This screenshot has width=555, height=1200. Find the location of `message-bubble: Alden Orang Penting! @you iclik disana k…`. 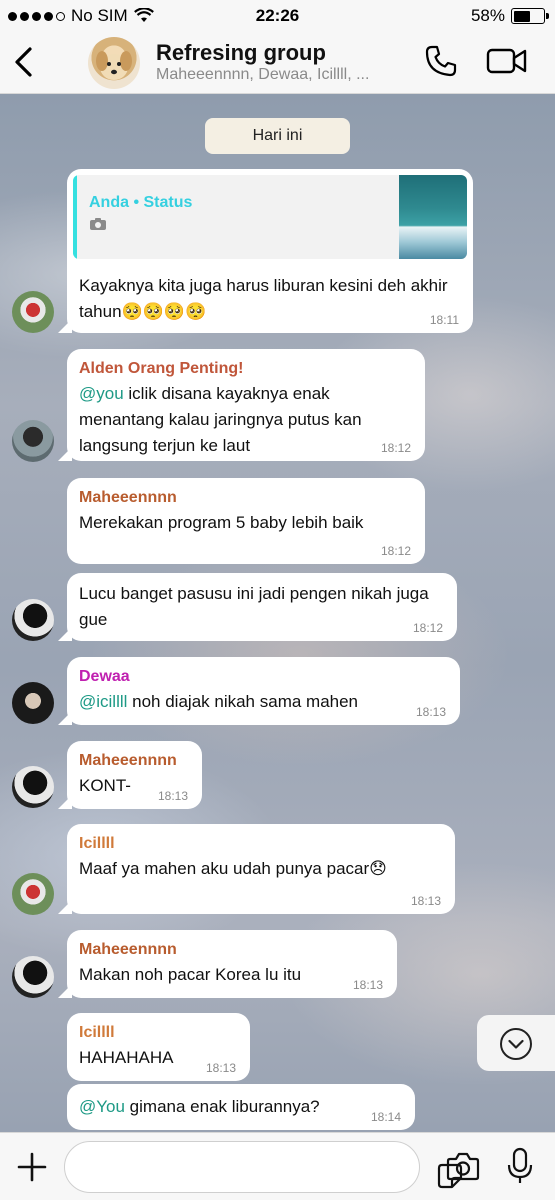

message-bubble: Alden Orang Penting! @you iclik disana k… is located at coordinates (241, 405).